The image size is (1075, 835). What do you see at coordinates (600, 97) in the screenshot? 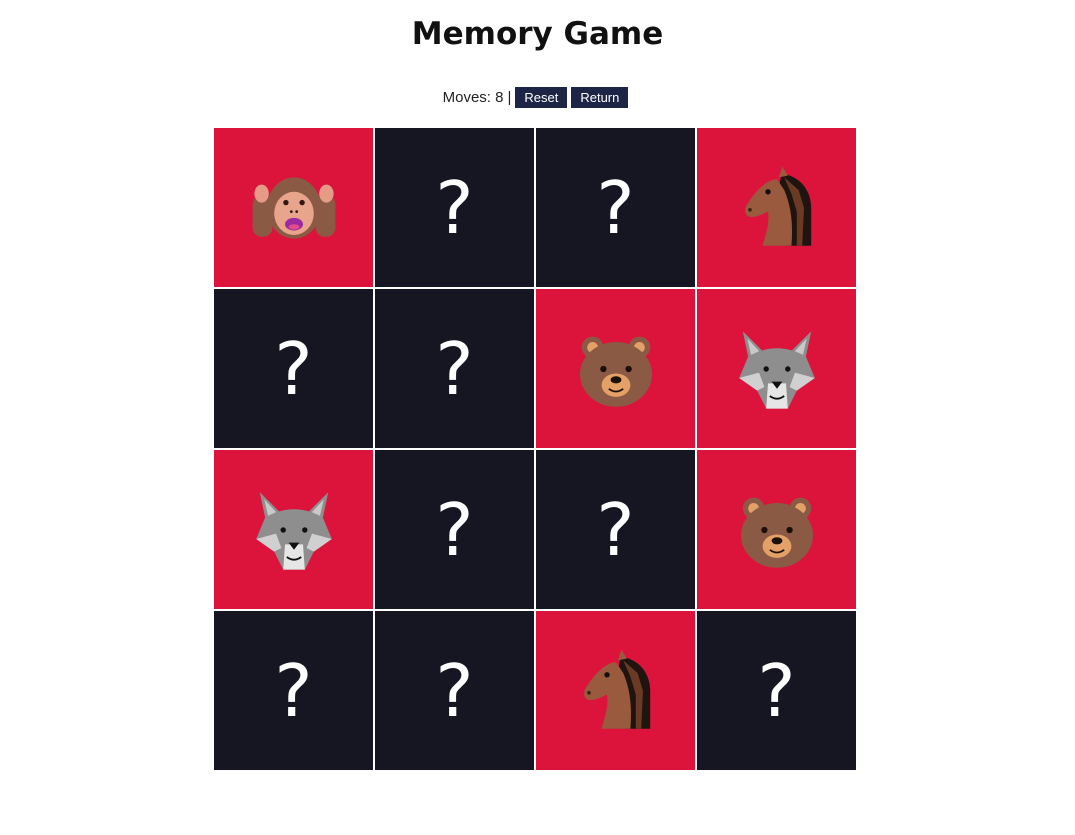
I see `return-button: Return` at bounding box center [600, 97].